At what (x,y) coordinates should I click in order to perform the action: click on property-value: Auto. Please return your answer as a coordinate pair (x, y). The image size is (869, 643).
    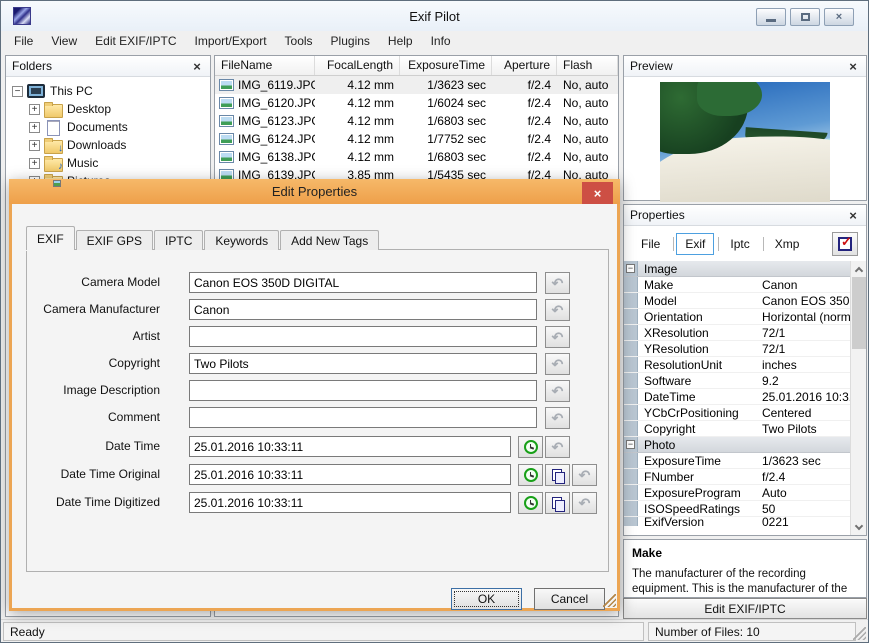
    Looking at the image, I should click on (774, 492).